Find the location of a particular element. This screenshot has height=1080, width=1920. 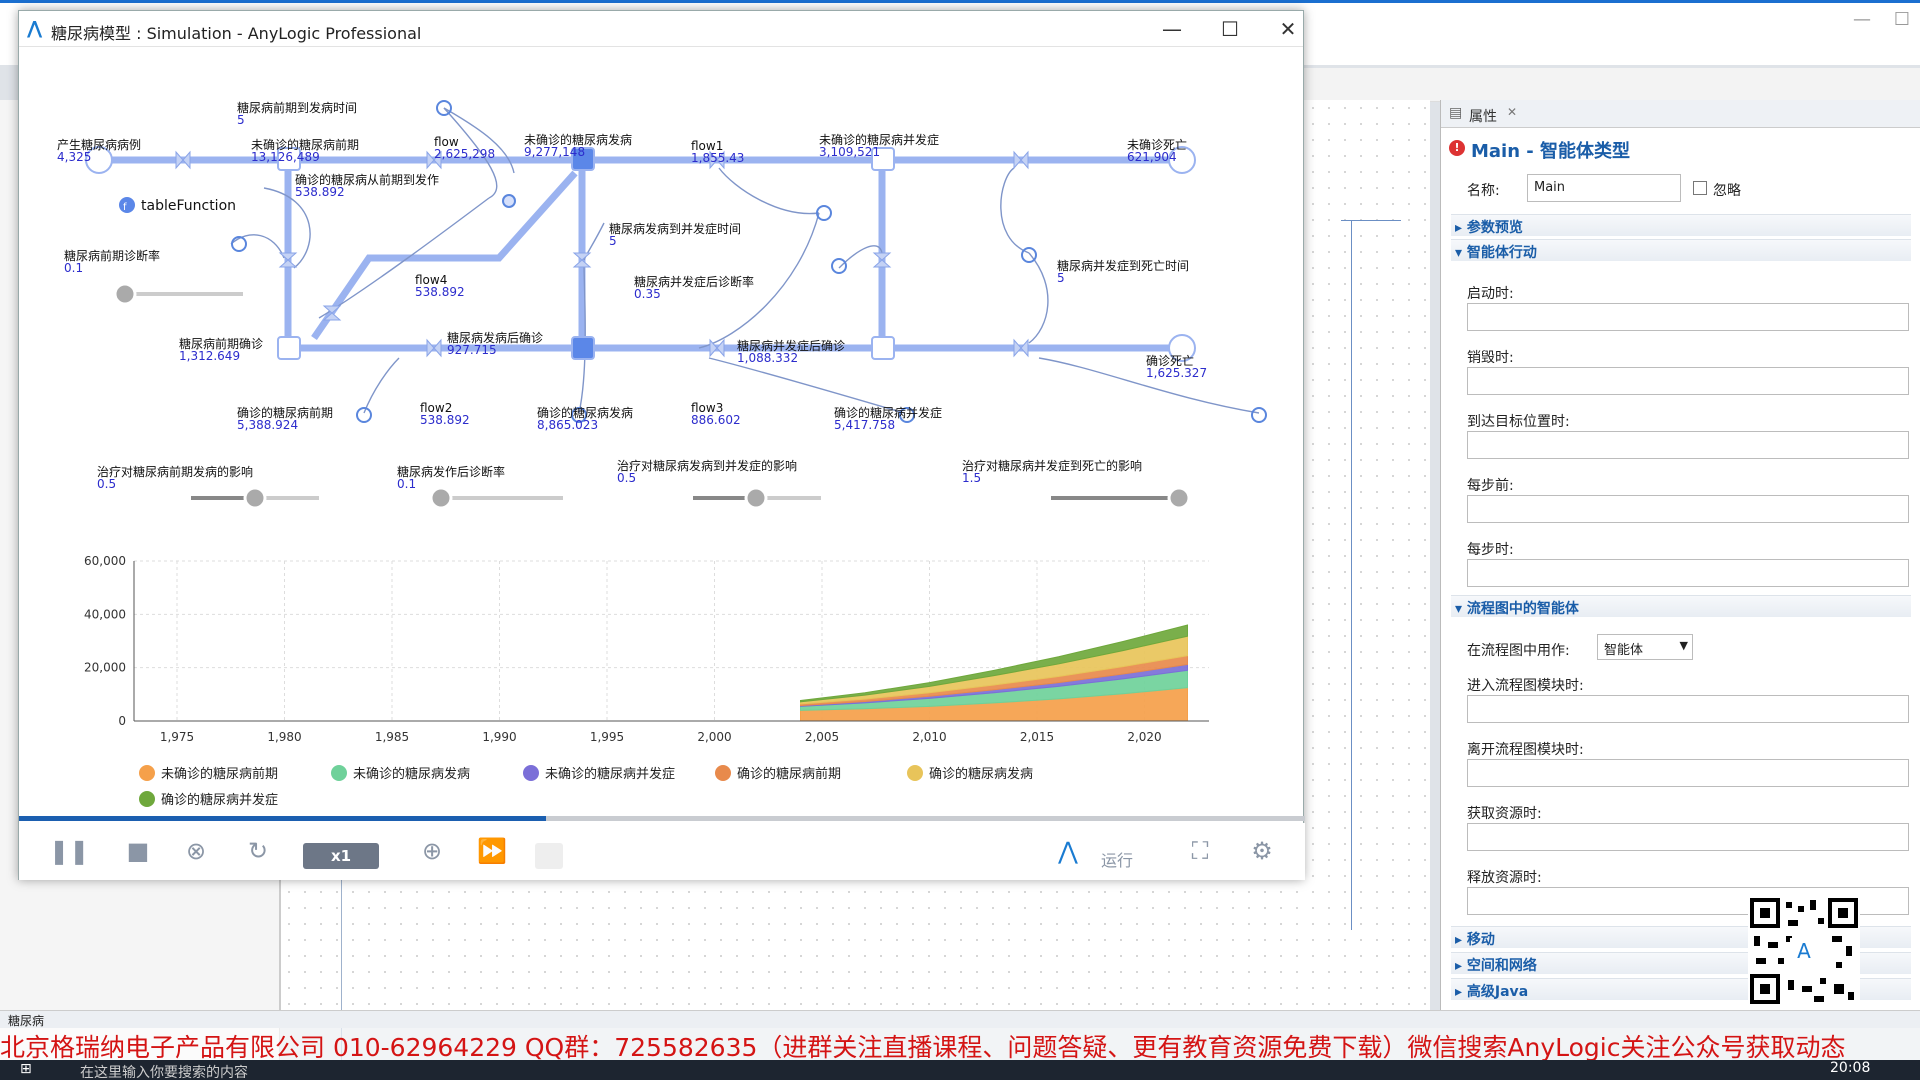

use-as-select: 智能体 ▼ is located at coordinates (1645, 647).